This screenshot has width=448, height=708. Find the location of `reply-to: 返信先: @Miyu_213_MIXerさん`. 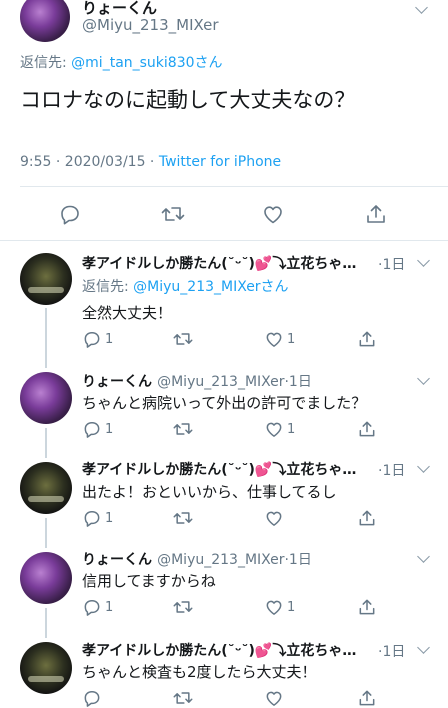

reply-to: 返信先: @Miyu_213_MIXerさん is located at coordinates (185, 286).